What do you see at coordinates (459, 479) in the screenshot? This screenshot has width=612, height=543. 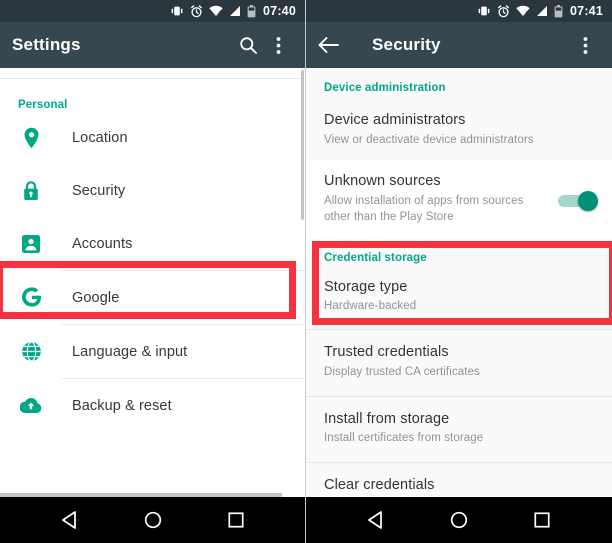 I see `list-item-clear-credentials: Clear credentials` at bounding box center [459, 479].